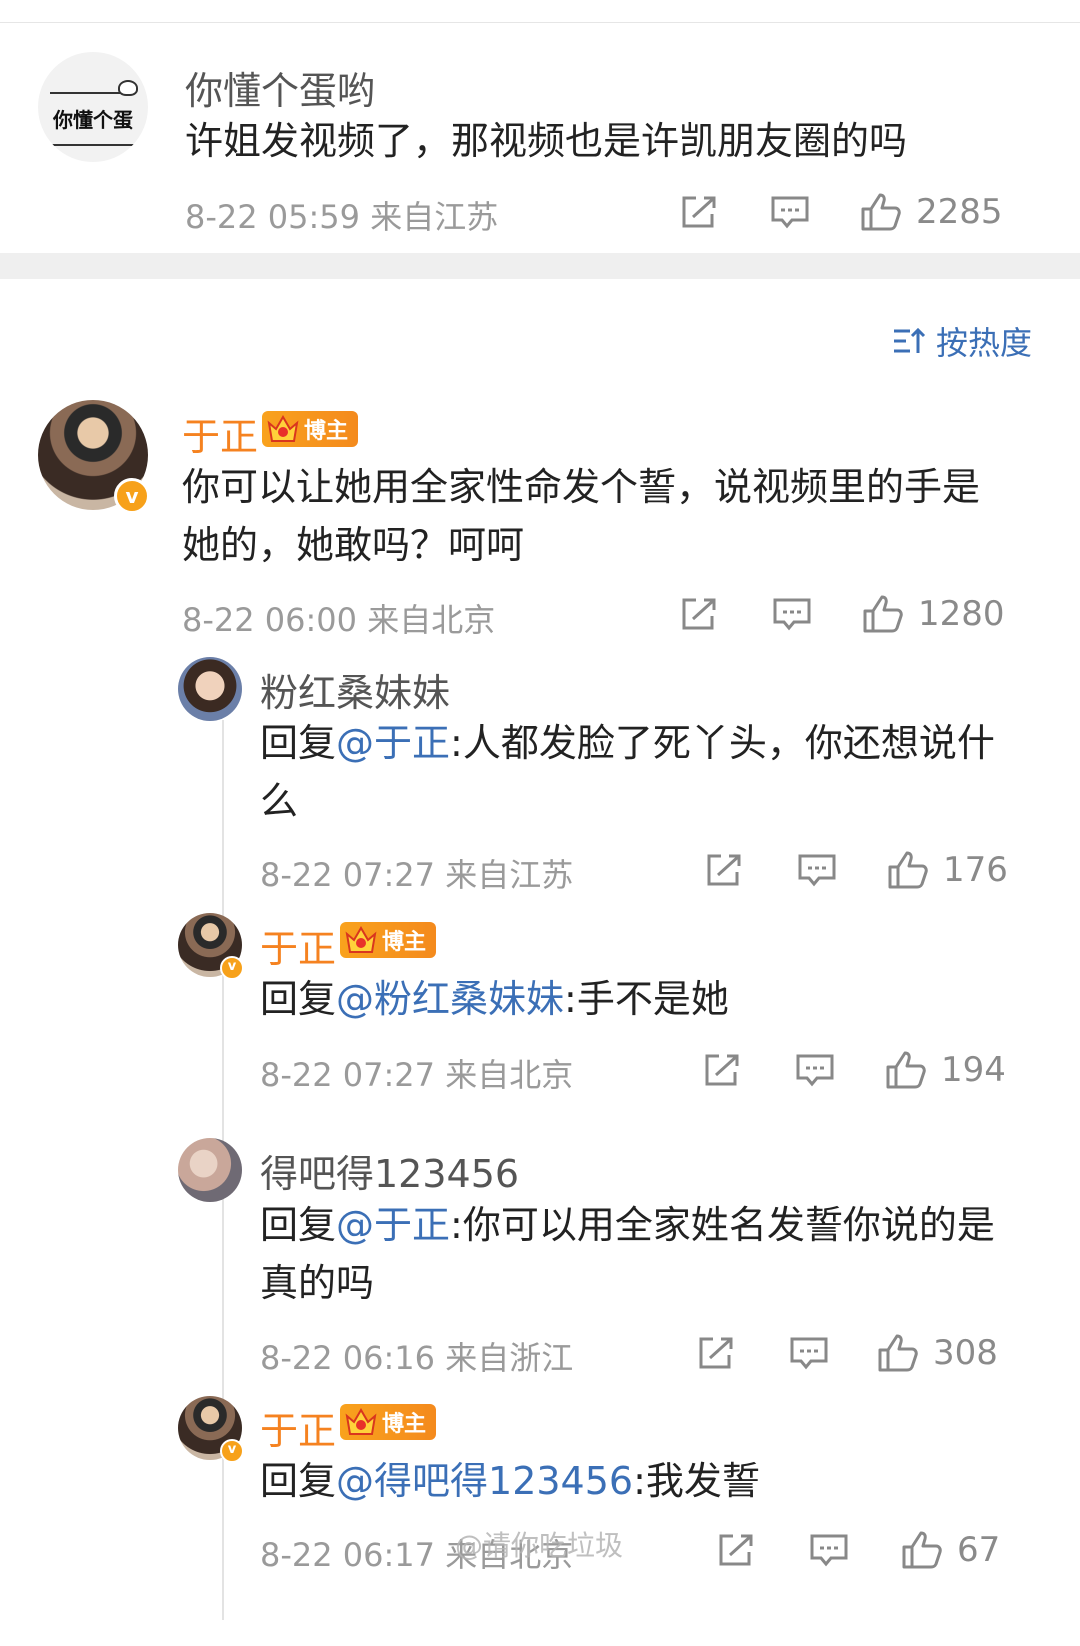 This screenshot has width=1080, height=1646. What do you see at coordinates (546, 141) in the screenshot?
I see `comment-text: 许姐发视频了，那视频也是许凯朋友圈的吗` at bounding box center [546, 141].